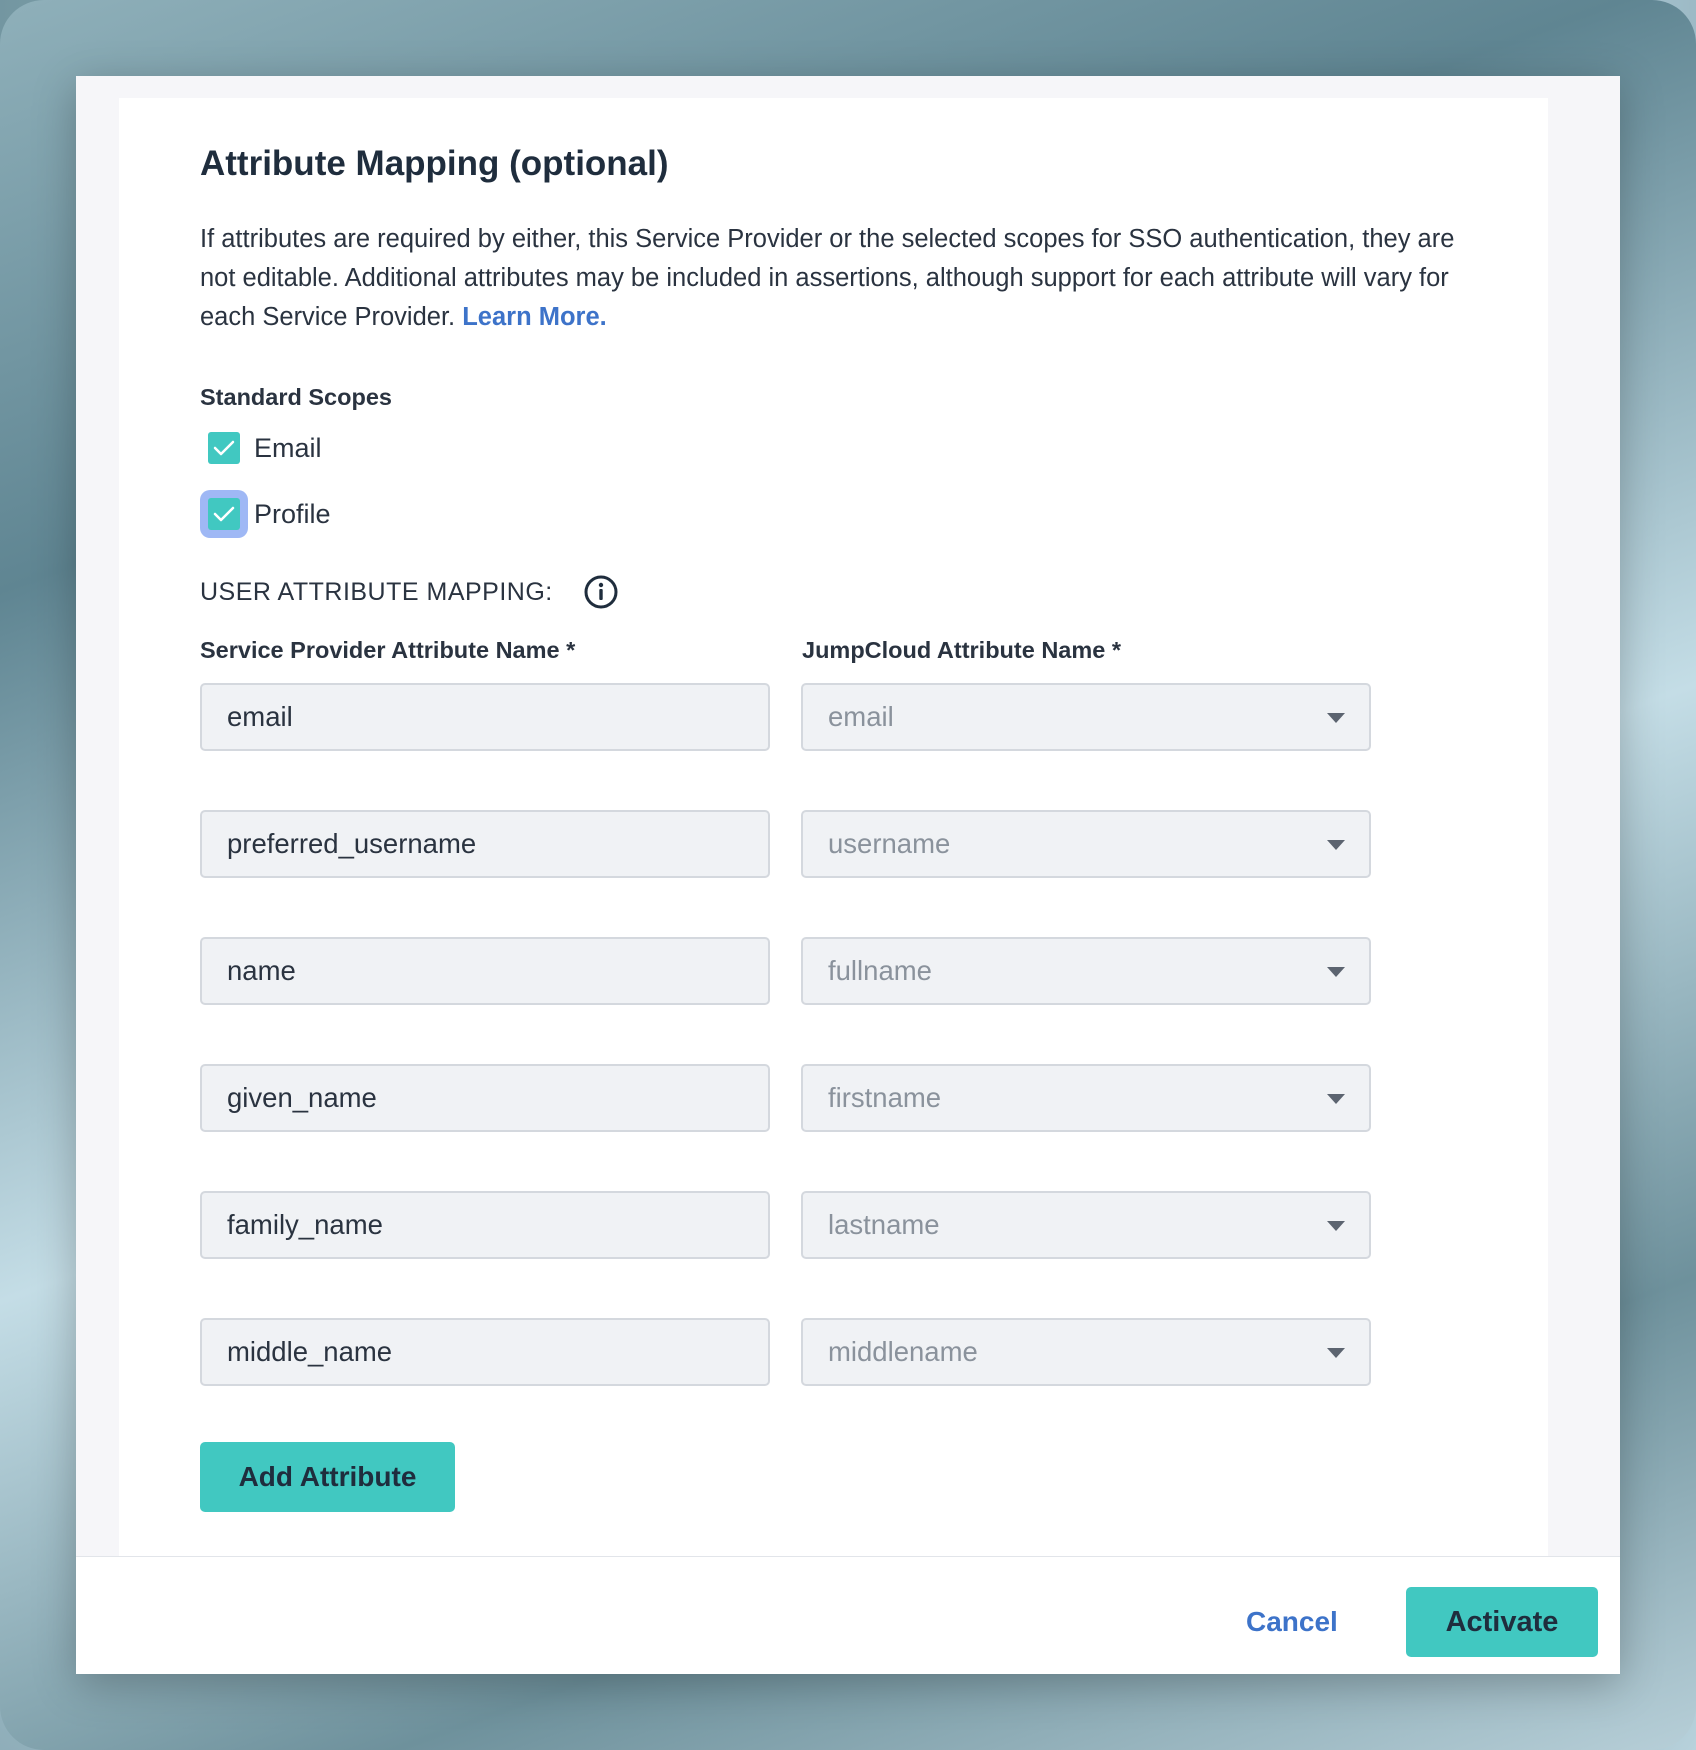 The width and height of the screenshot is (1696, 1750). What do you see at coordinates (1086, 1225) in the screenshot?
I see `jc-attribute-select: lastname` at bounding box center [1086, 1225].